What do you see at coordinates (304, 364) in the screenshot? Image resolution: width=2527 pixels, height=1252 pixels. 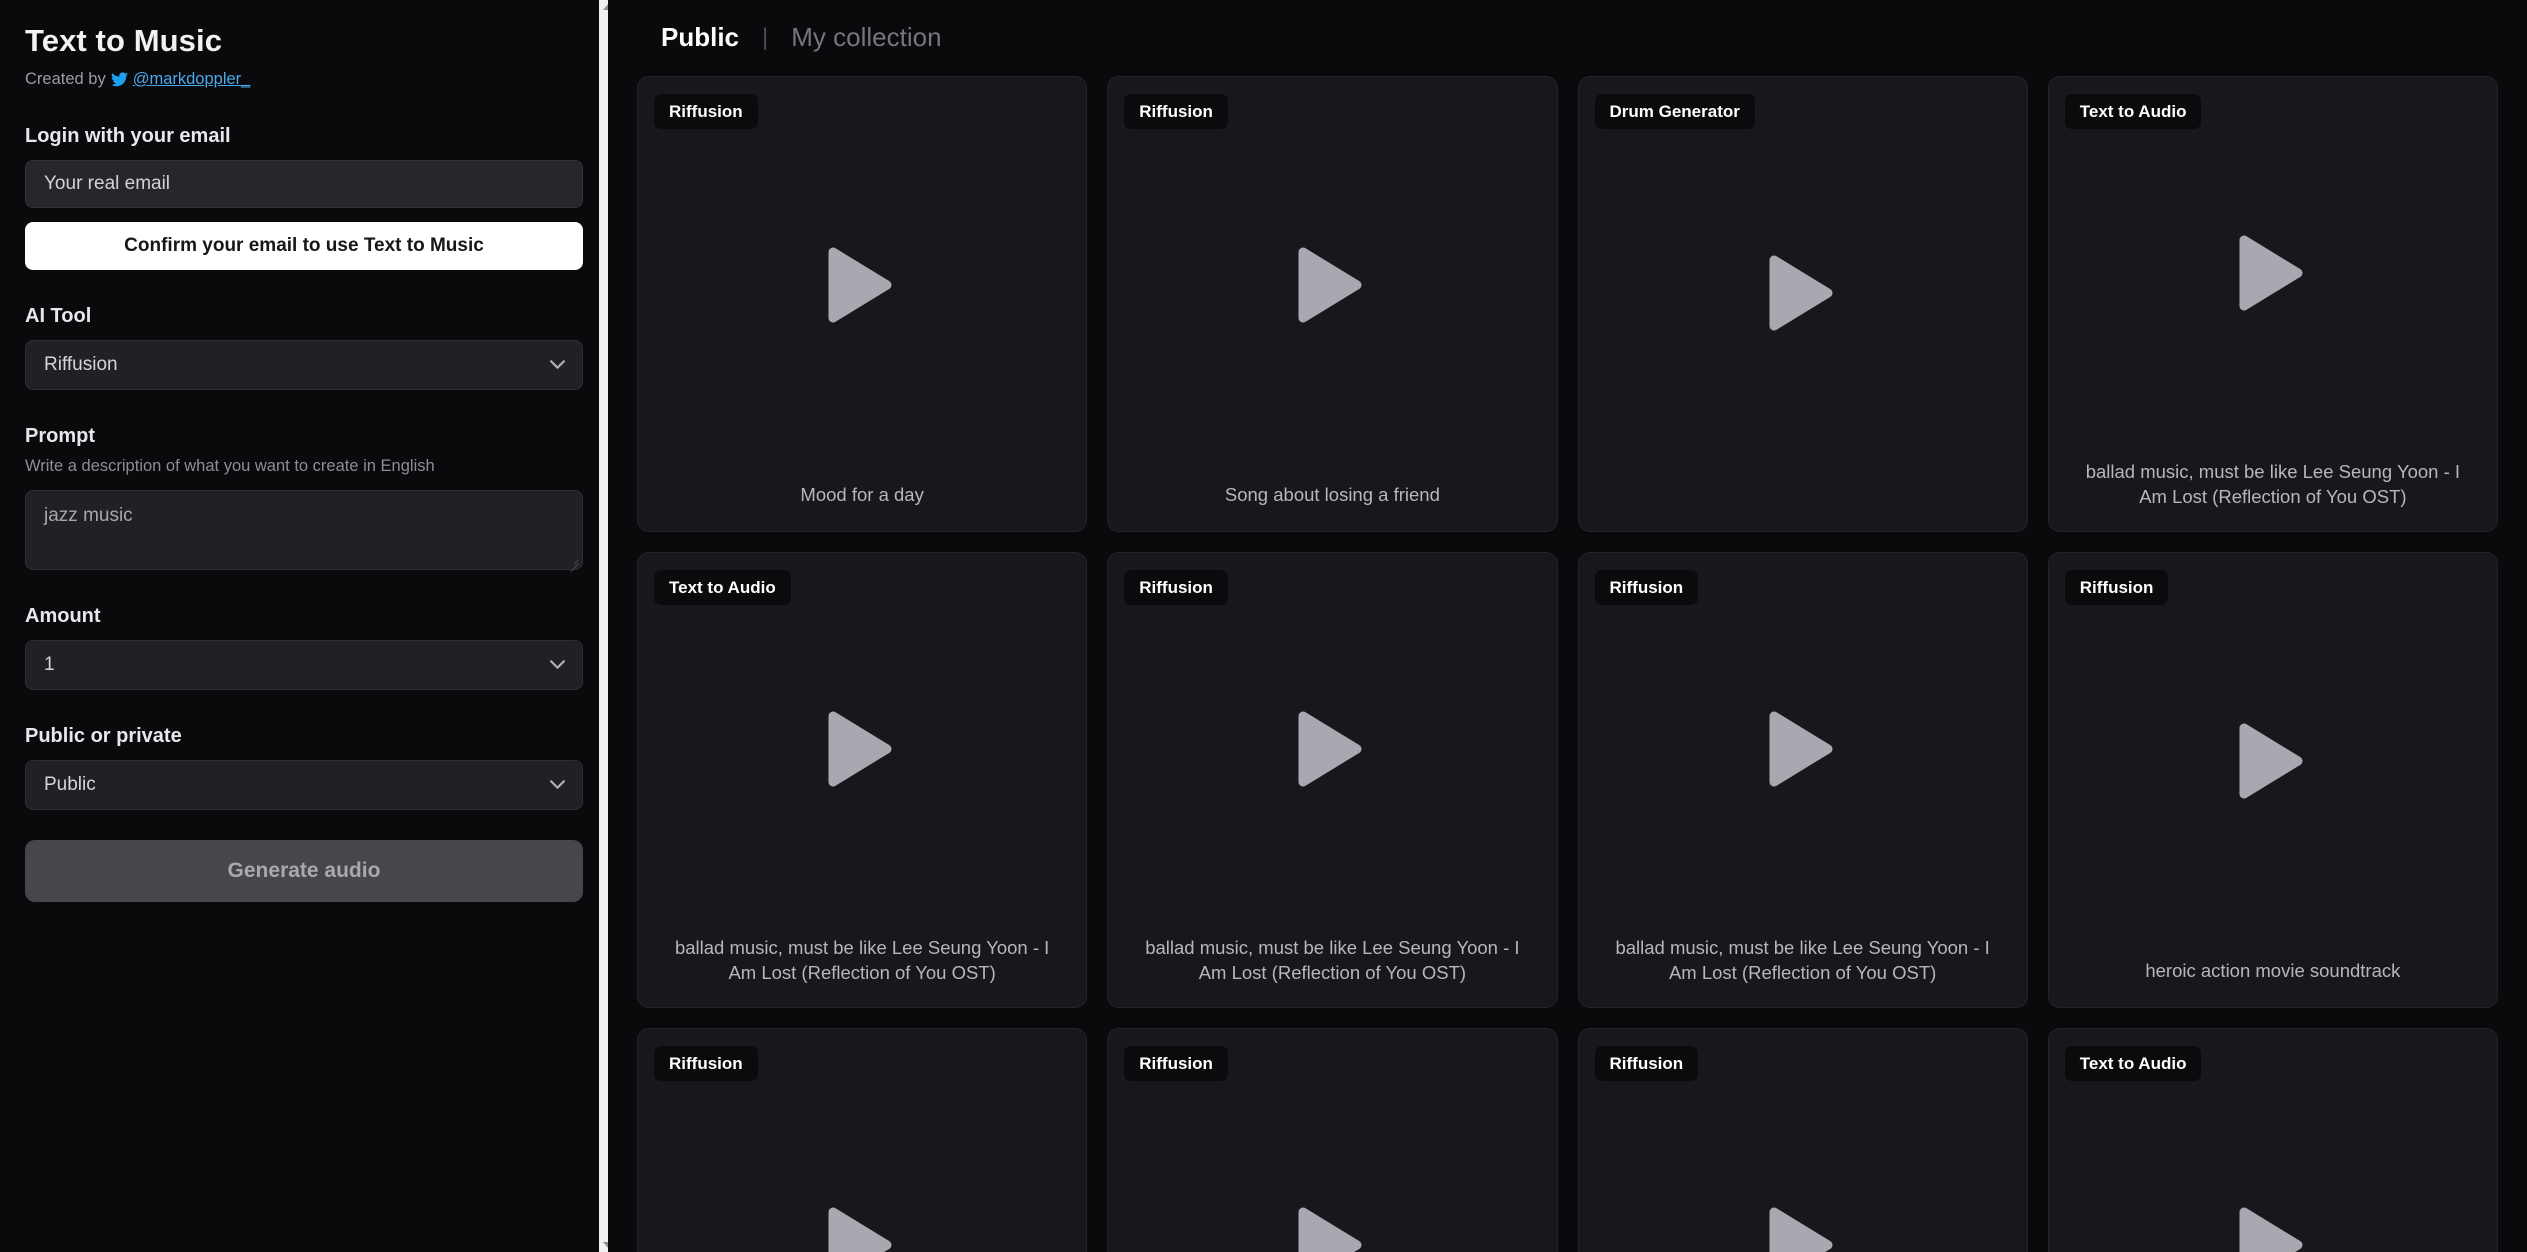 I see `ai-tool-select: Riffusion` at bounding box center [304, 364].